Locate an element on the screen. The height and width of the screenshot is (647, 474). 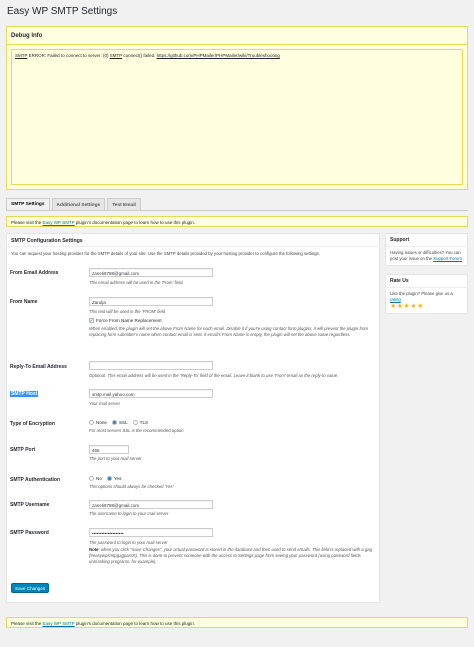
smtp-host-desc: Your mail server is located at coordinates (105, 403).